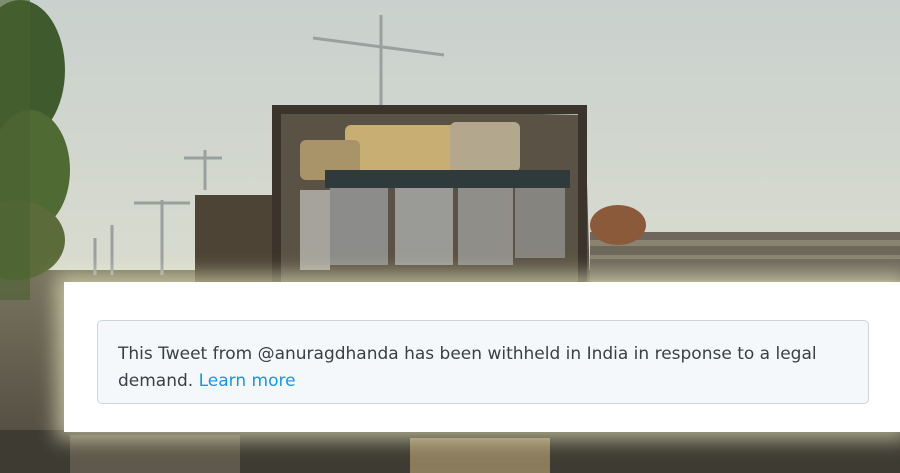 This screenshot has height=473, width=900. I want to click on vehicle-bottom, so click(450, 451).